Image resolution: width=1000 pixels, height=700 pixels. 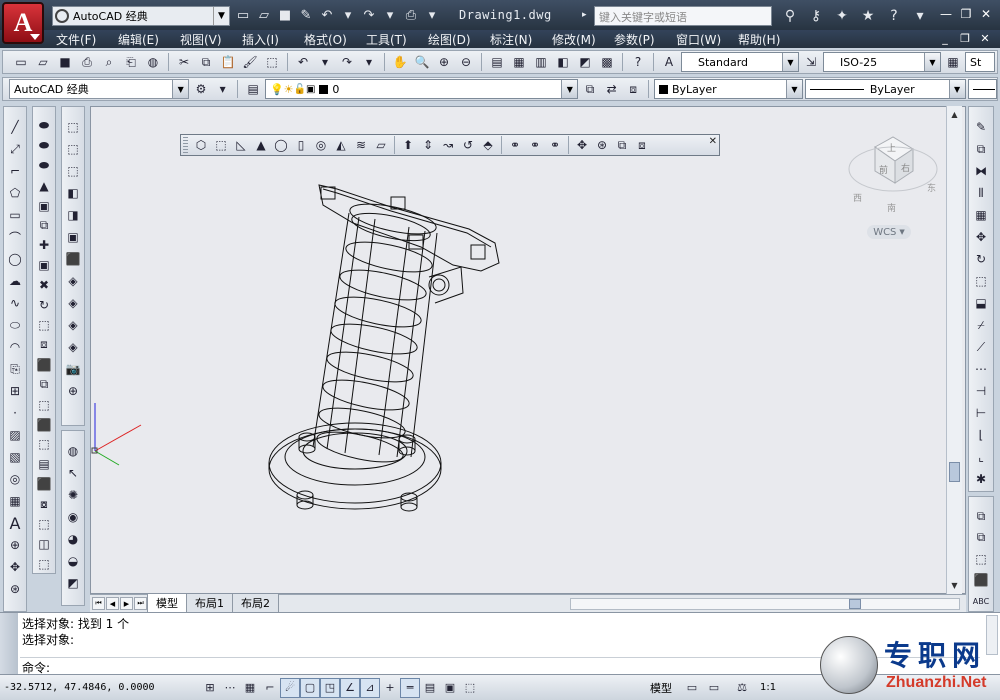 What do you see at coordinates (131, 62) in the screenshot?
I see `publish-icon: ⎗` at bounding box center [131, 62].